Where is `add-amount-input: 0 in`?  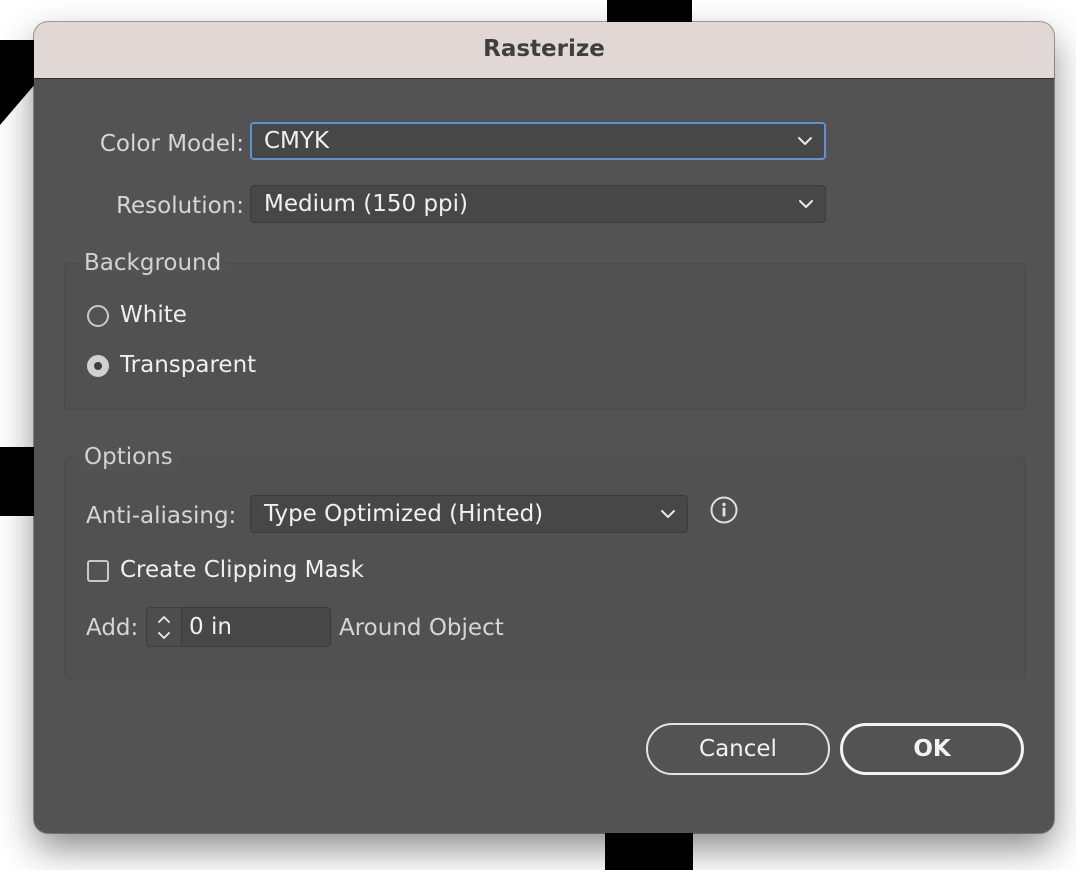 add-amount-input: 0 in is located at coordinates (256, 627).